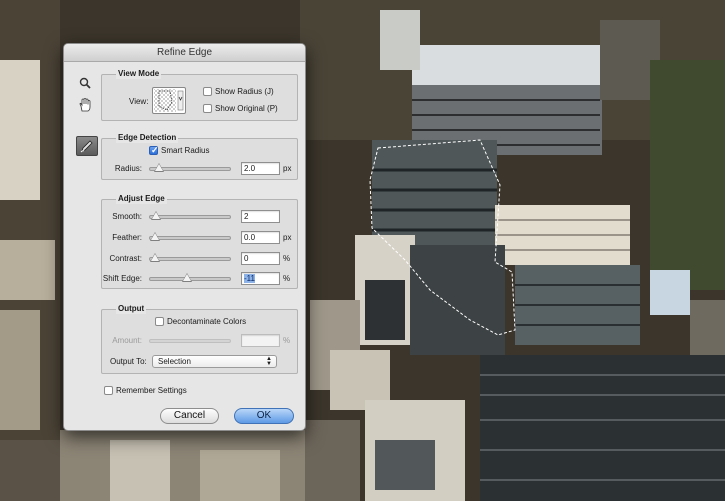 The width and height of the screenshot is (725, 501). Describe the element at coordinates (207, 92) in the screenshot. I see `show-radius-checkbox` at that location.